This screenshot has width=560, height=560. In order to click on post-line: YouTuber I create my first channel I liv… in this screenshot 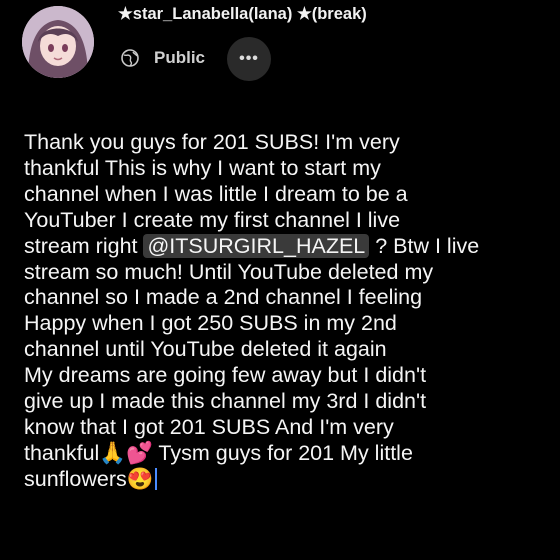, I will do `click(212, 219)`.